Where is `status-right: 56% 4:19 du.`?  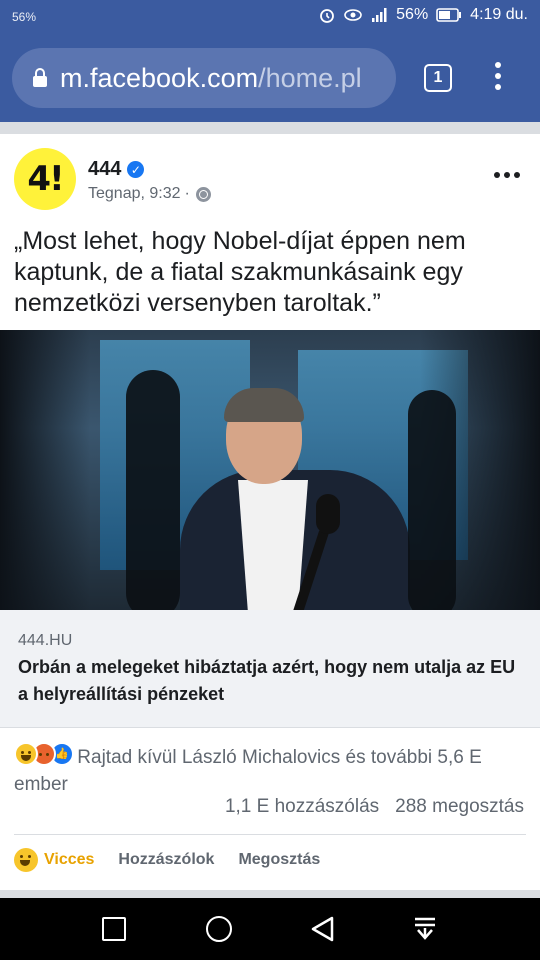
status-right: 56% 4:19 du. is located at coordinates (423, 15).